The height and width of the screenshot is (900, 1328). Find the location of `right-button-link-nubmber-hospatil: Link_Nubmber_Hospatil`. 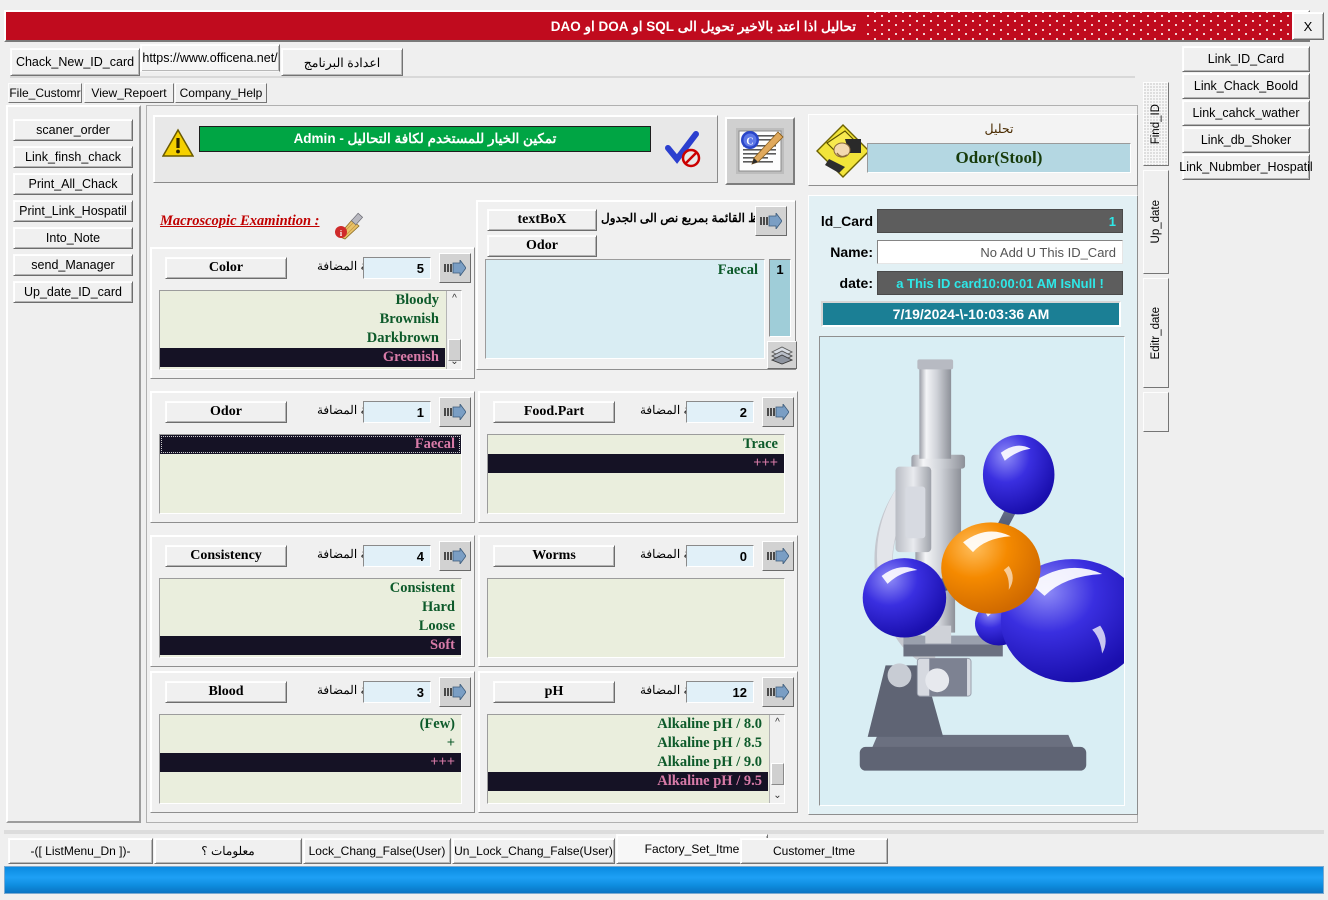

right-button-link-nubmber-hospatil: Link_Nubmber_Hospatil is located at coordinates (1246, 167).